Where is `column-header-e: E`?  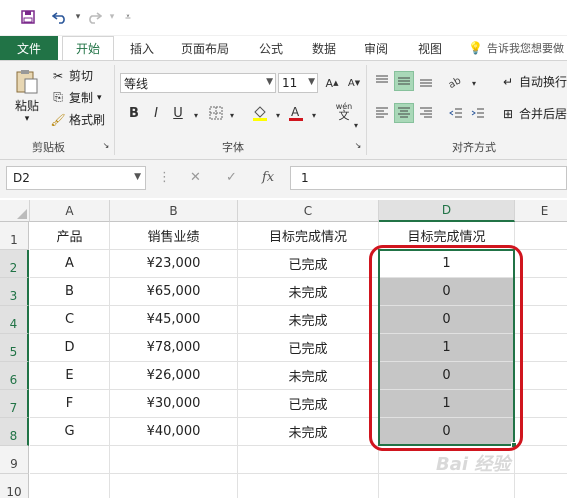
column-header-e: E is located at coordinates (541, 211).